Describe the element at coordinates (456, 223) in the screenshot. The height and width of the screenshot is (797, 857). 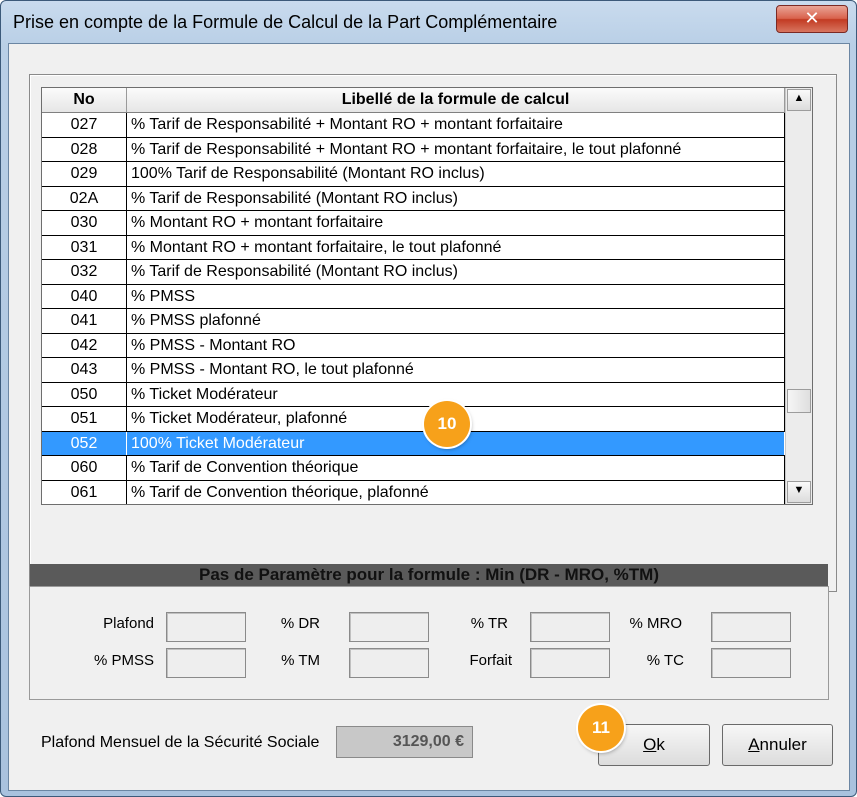
I see `cell-libelle: % Montant RO + montant forfaitaire` at that location.